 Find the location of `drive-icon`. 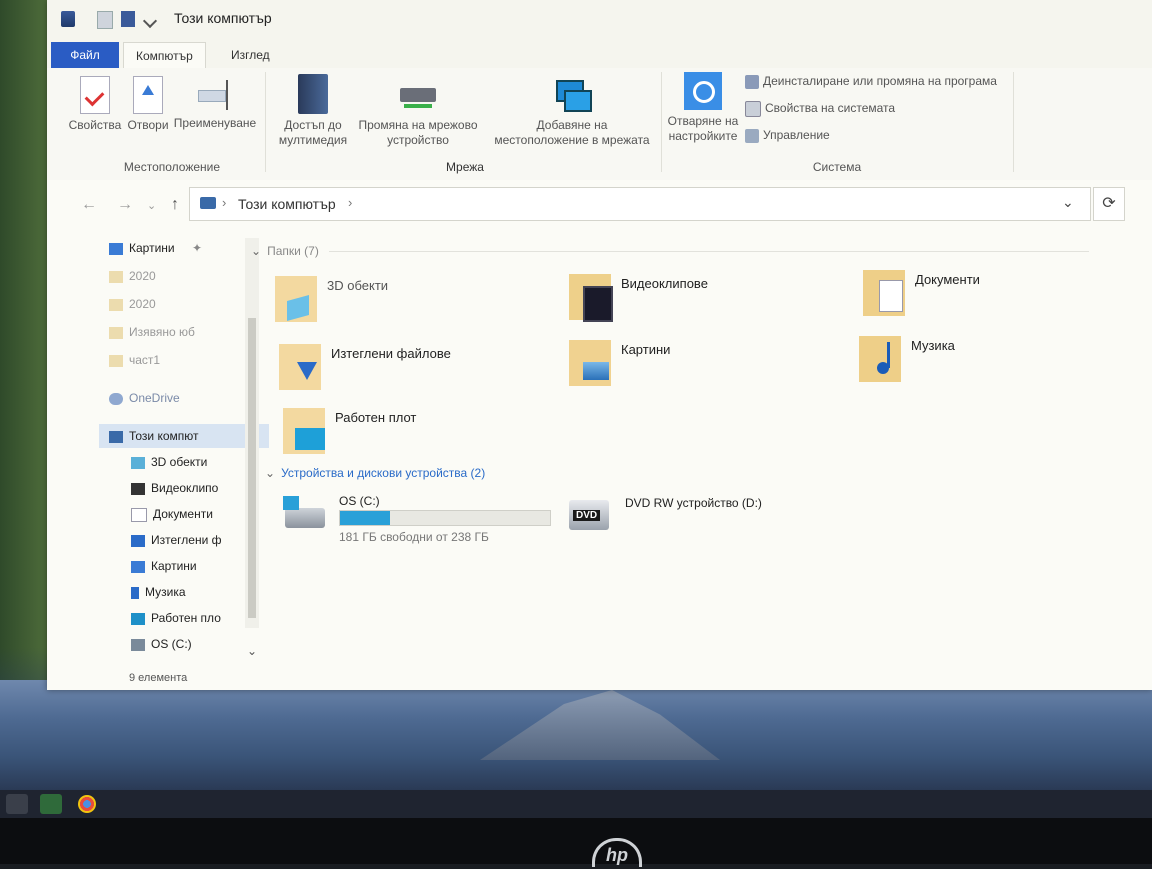

drive-icon is located at coordinates (138, 644).